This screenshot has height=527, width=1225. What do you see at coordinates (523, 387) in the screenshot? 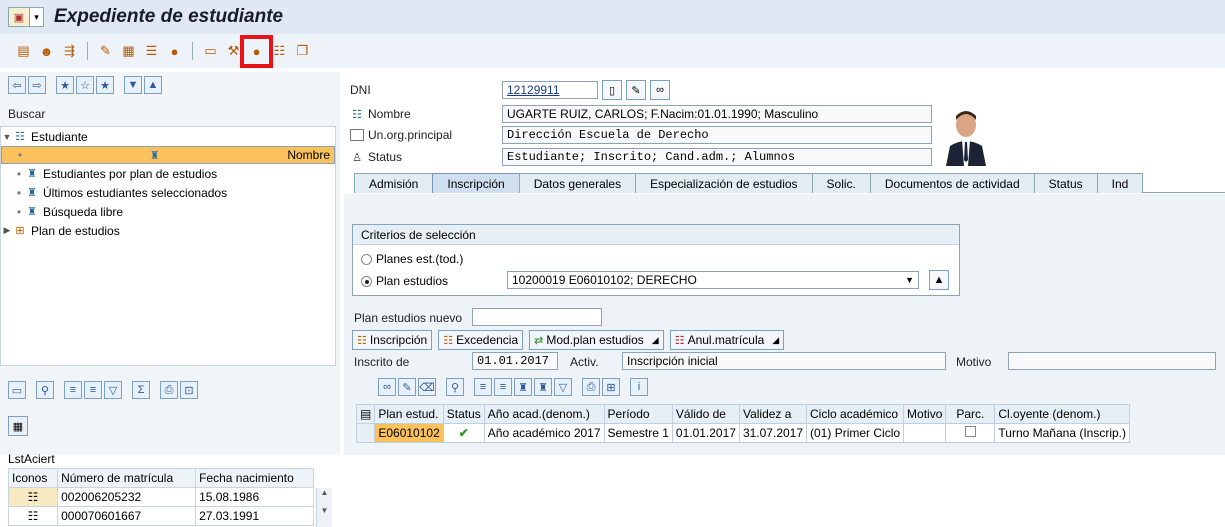
I see `binoculars-icon: ♜` at bounding box center [523, 387].